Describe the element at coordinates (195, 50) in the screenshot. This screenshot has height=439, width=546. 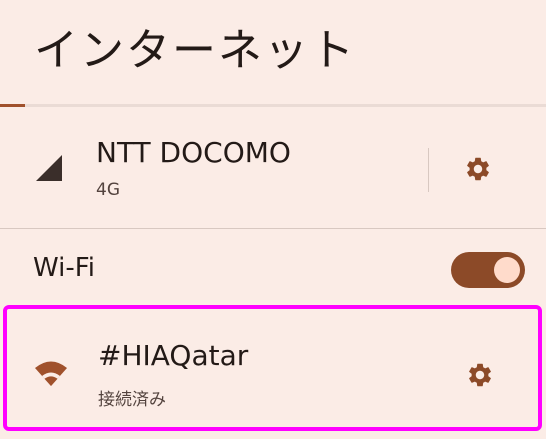
I see `page-title: インターネット` at that location.